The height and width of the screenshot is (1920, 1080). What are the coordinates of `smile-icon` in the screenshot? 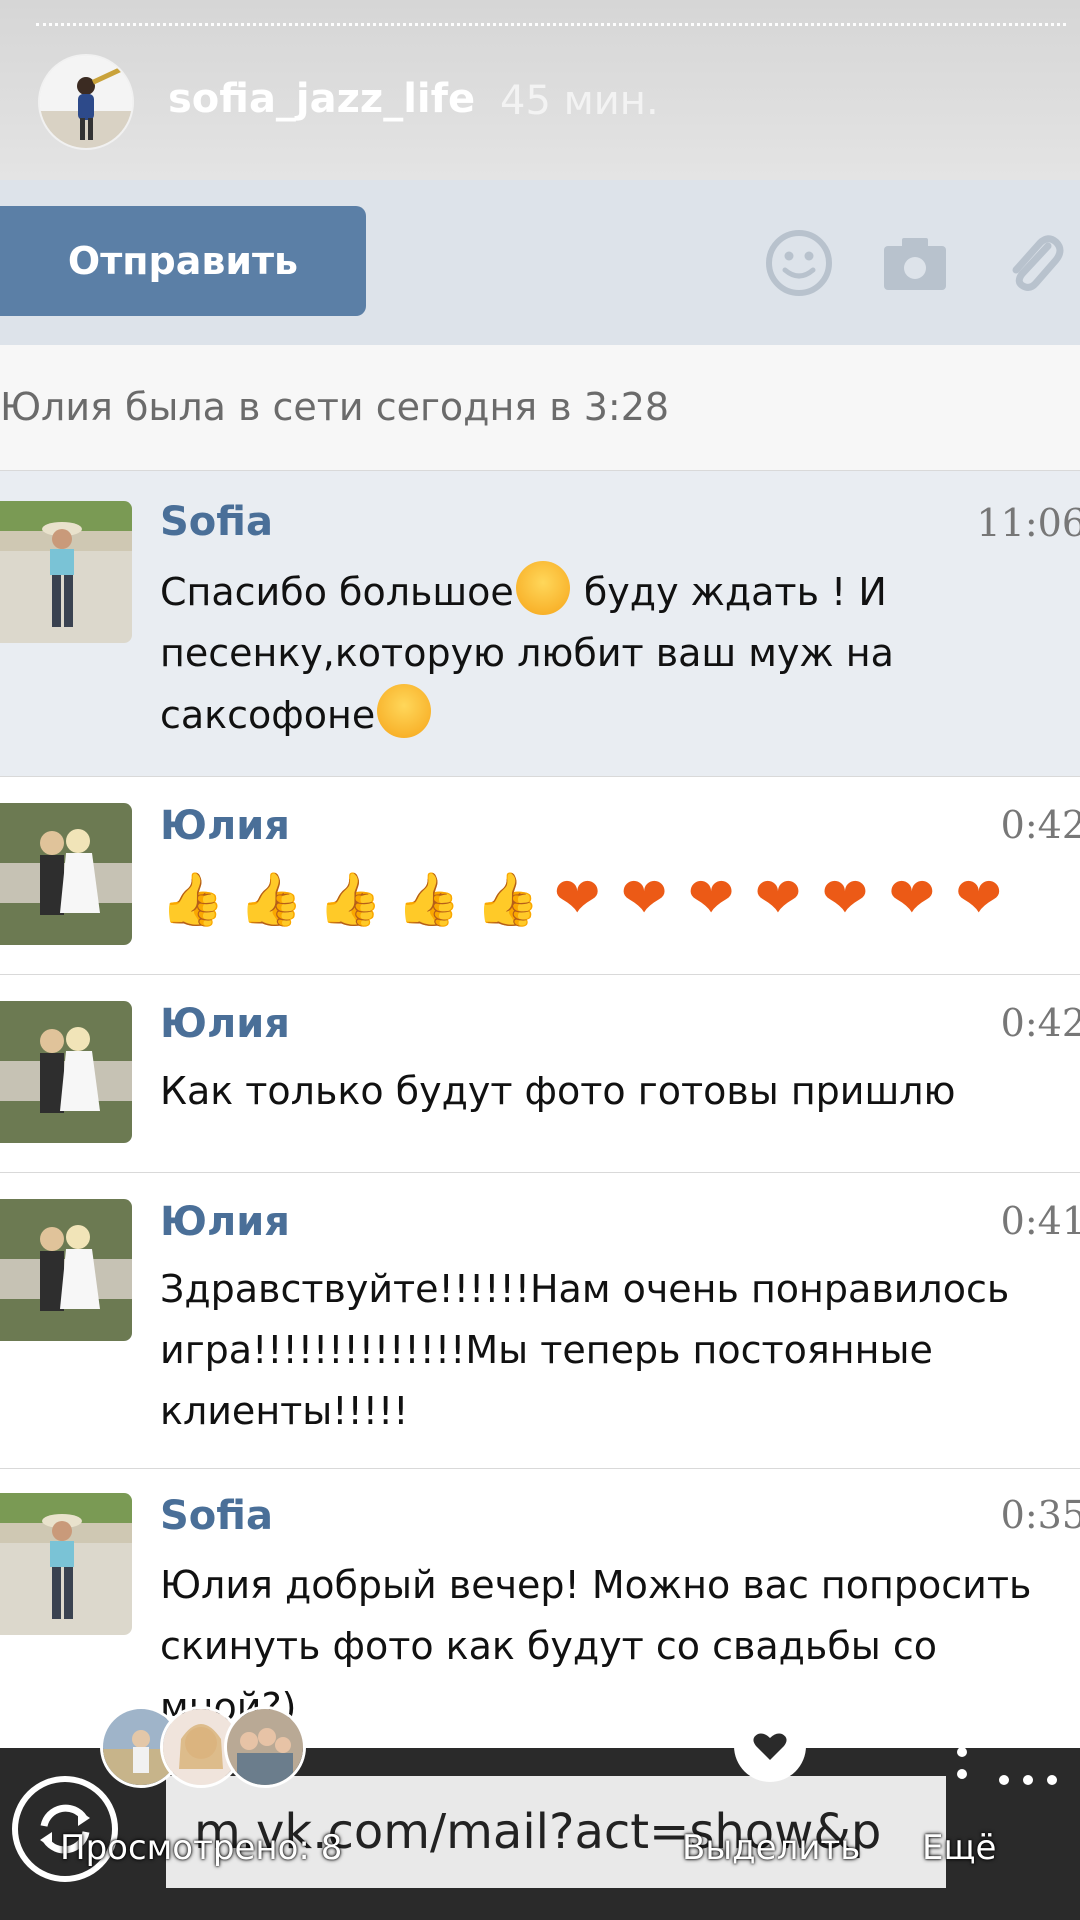 It's located at (799, 263).